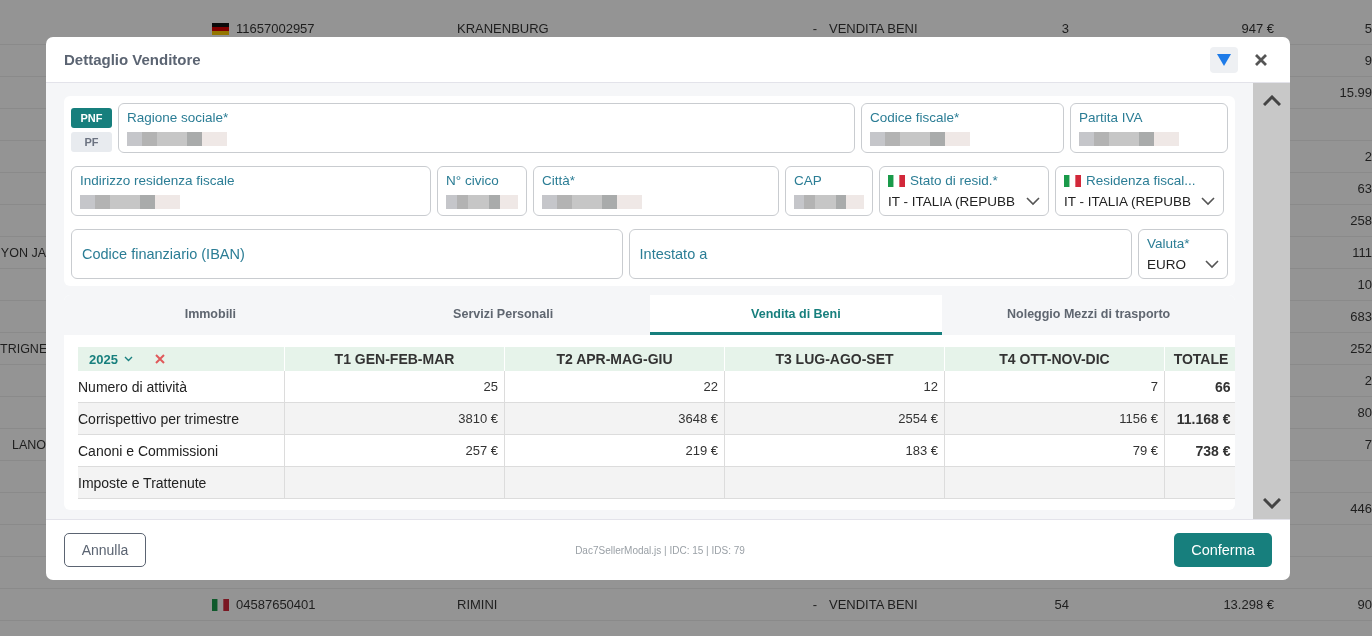 Image resolution: width=1372 pixels, height=636 pixels. Describe the element at coordinates (478, 418) in the screenshot. I see `table-cell: 3810 €` at that location.